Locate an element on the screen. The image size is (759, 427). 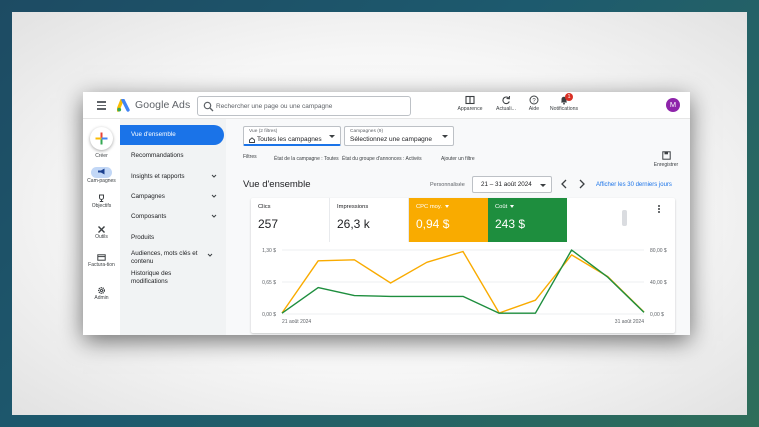
kpi-impressions: Impressions 26,3 k is located at coordinates (369, 220).